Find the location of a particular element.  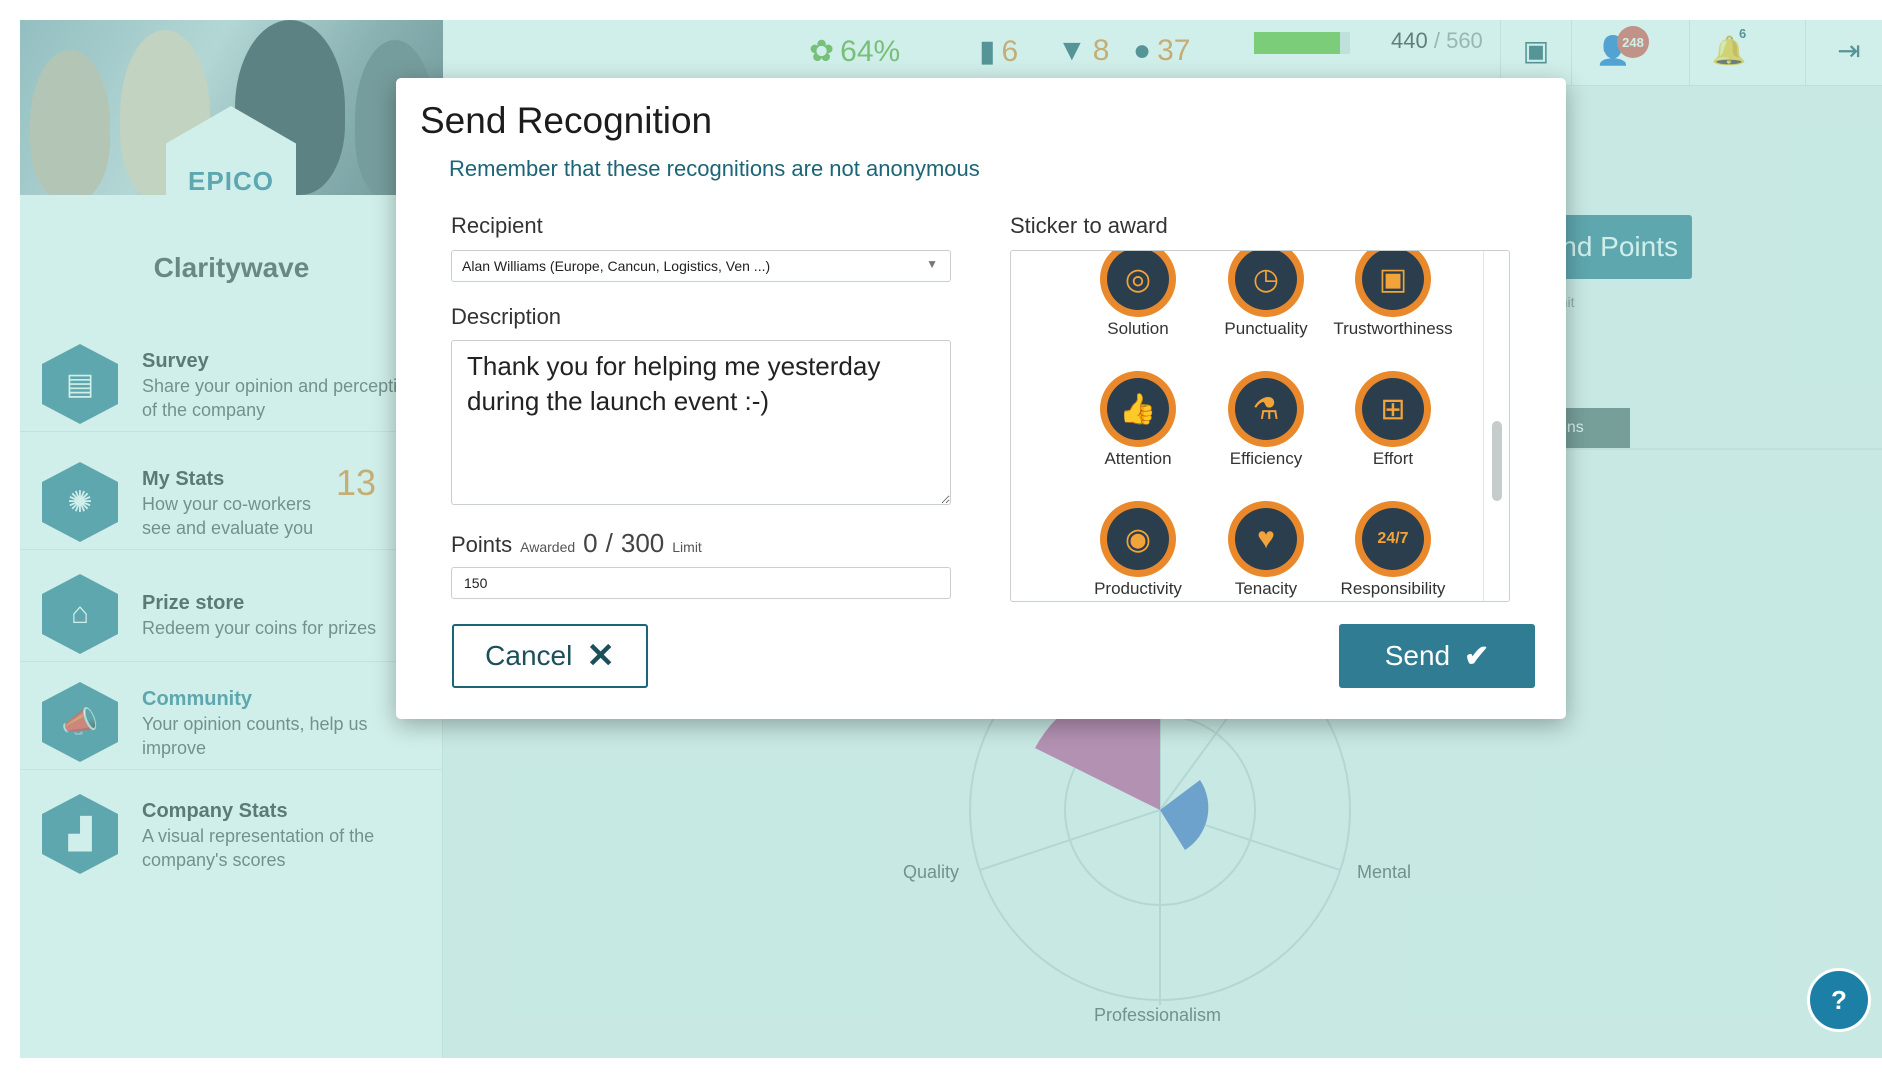

points-limit-value: 300 is located at coordinates (642, 543).